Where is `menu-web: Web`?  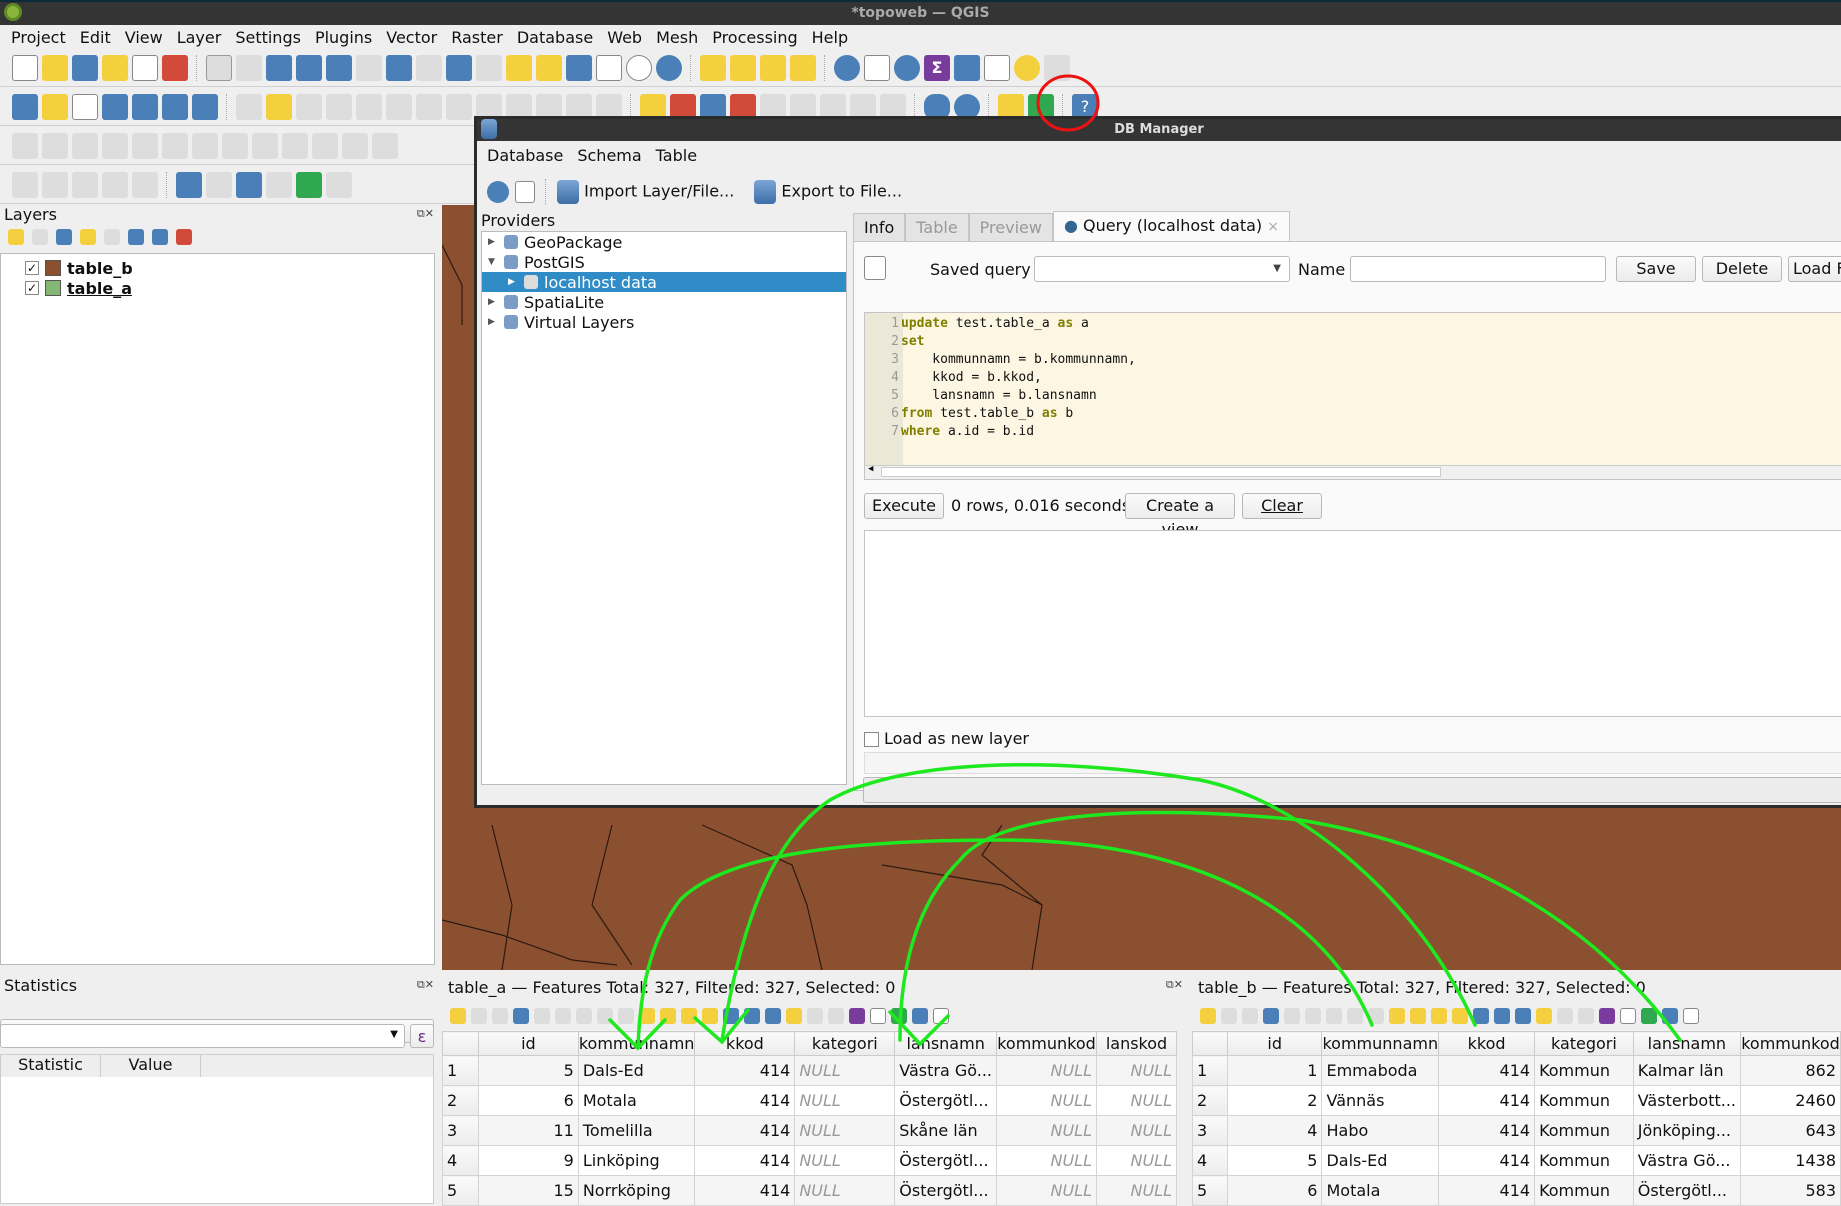 menu-web: Web is located at coordinates (624, 37).